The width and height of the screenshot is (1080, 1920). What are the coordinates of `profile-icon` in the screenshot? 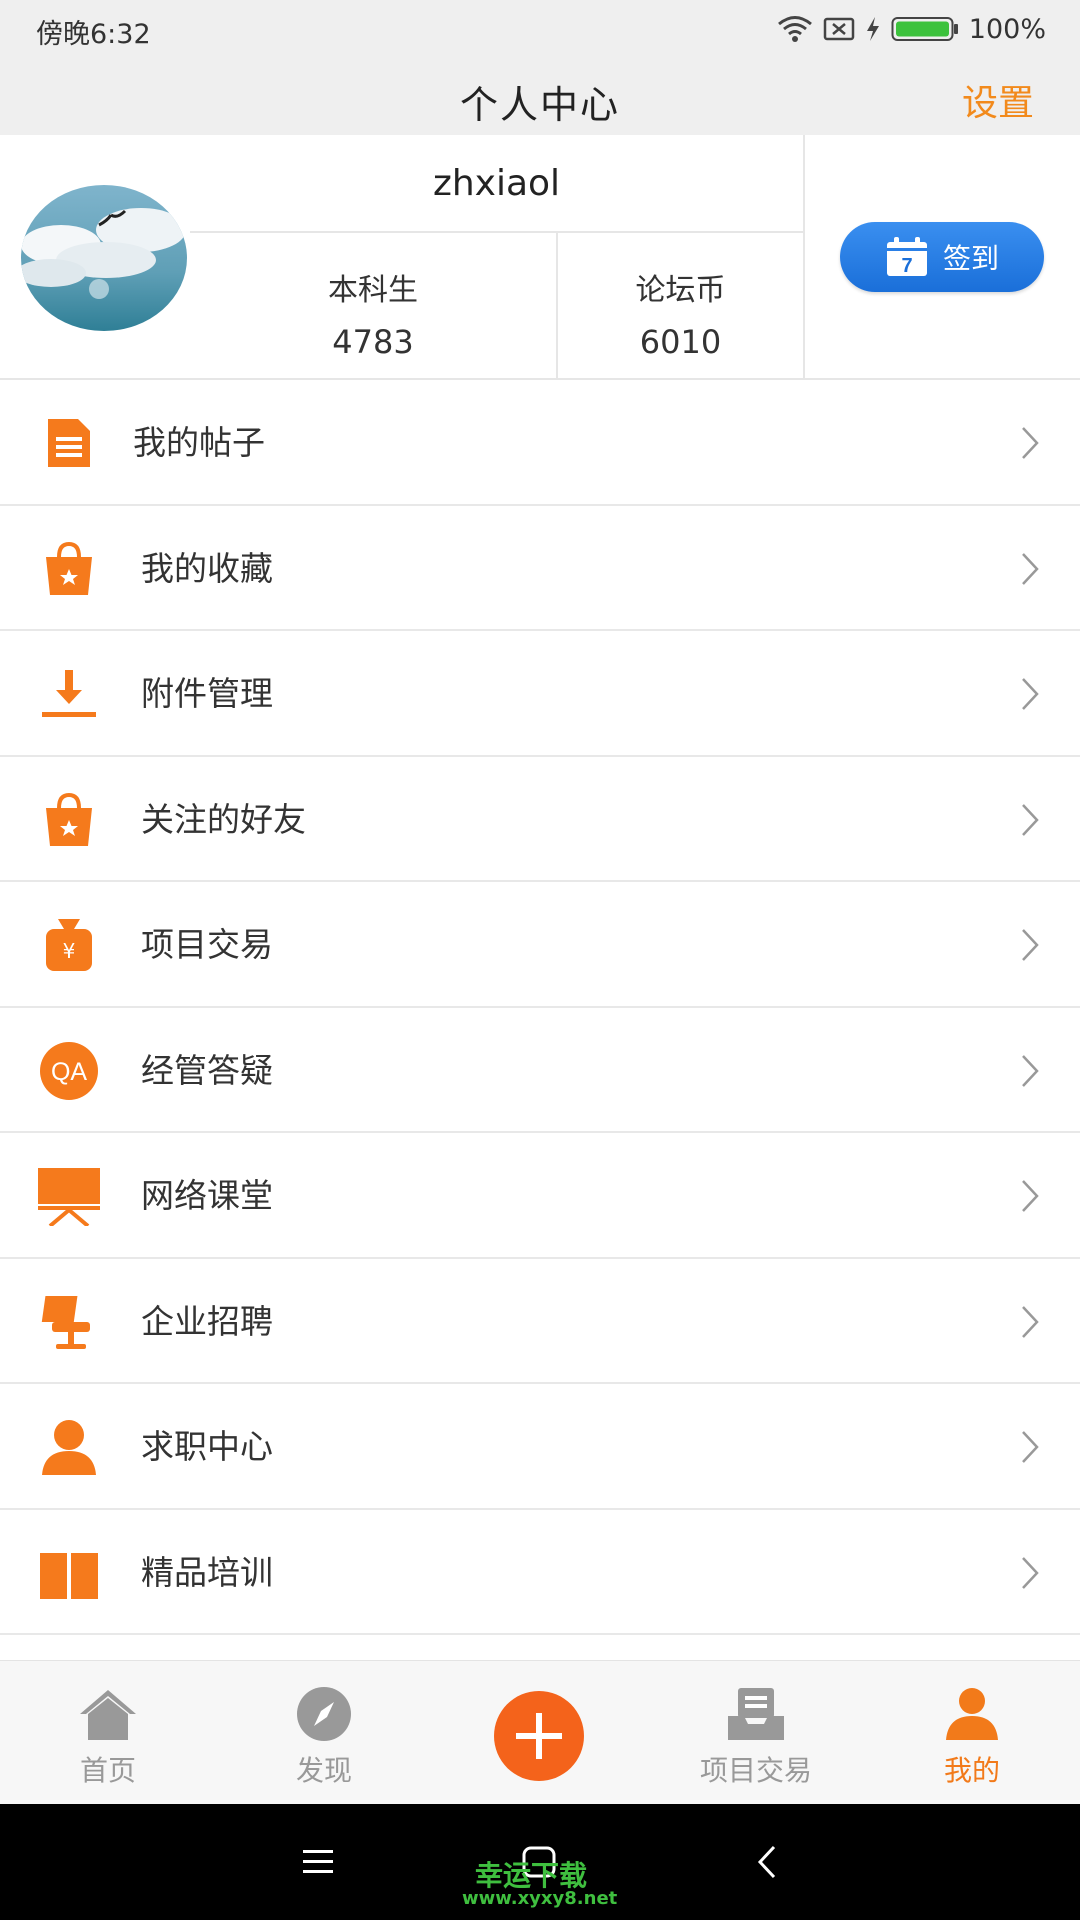 It's located at (972, 1714).